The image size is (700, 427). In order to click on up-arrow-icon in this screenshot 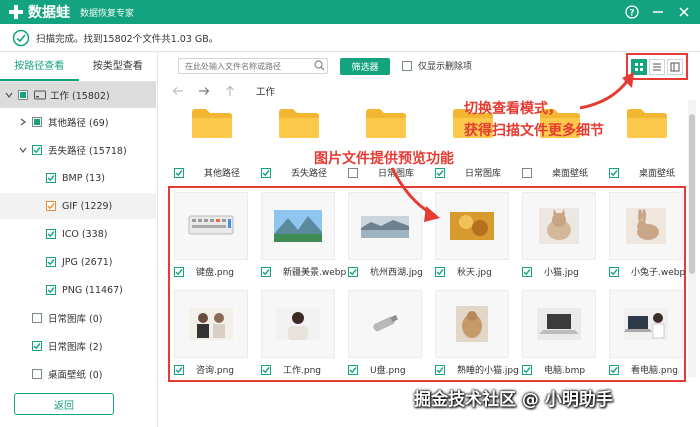, I will do `click(230, 91)`.